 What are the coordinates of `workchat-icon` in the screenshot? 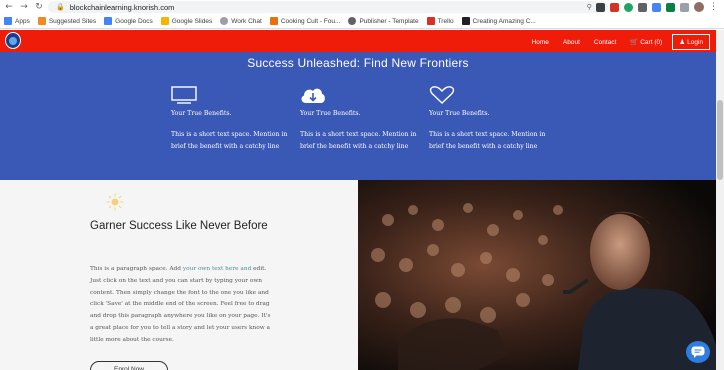 It's located at (224, 21).